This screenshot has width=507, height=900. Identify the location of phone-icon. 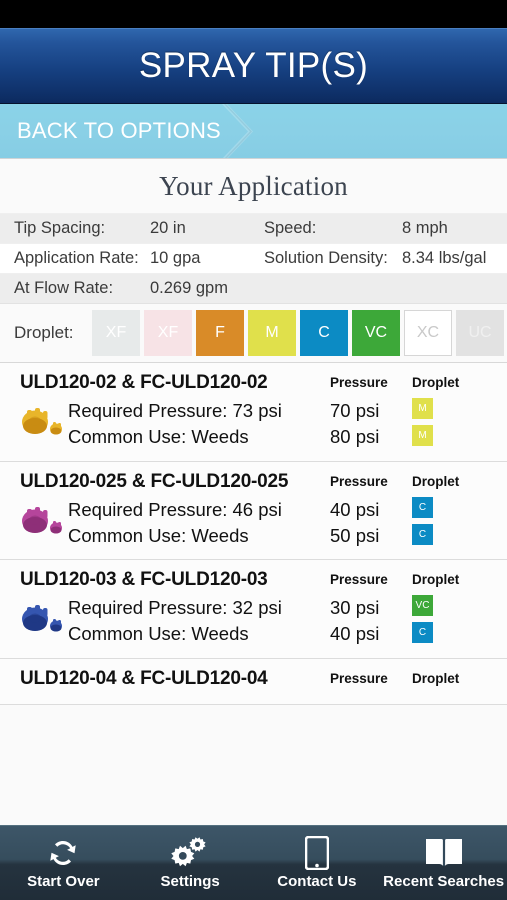
(316, 852).